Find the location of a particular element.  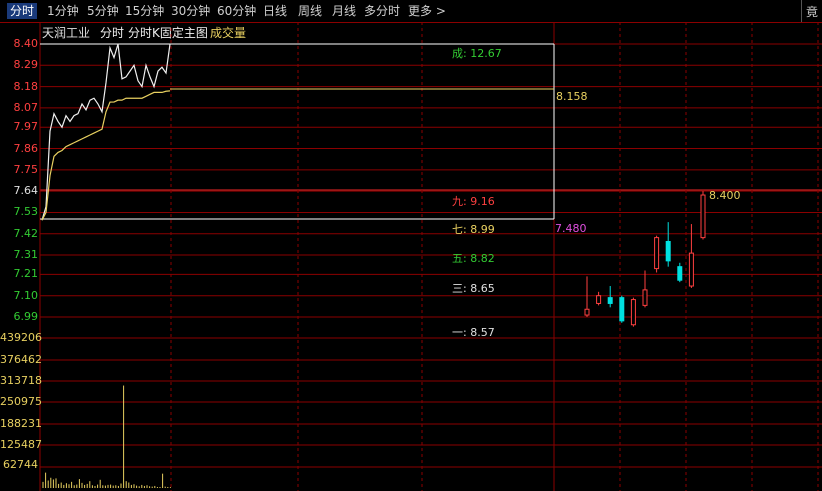

price-axis-label: 7.31 is located at coordinates (26, 255).